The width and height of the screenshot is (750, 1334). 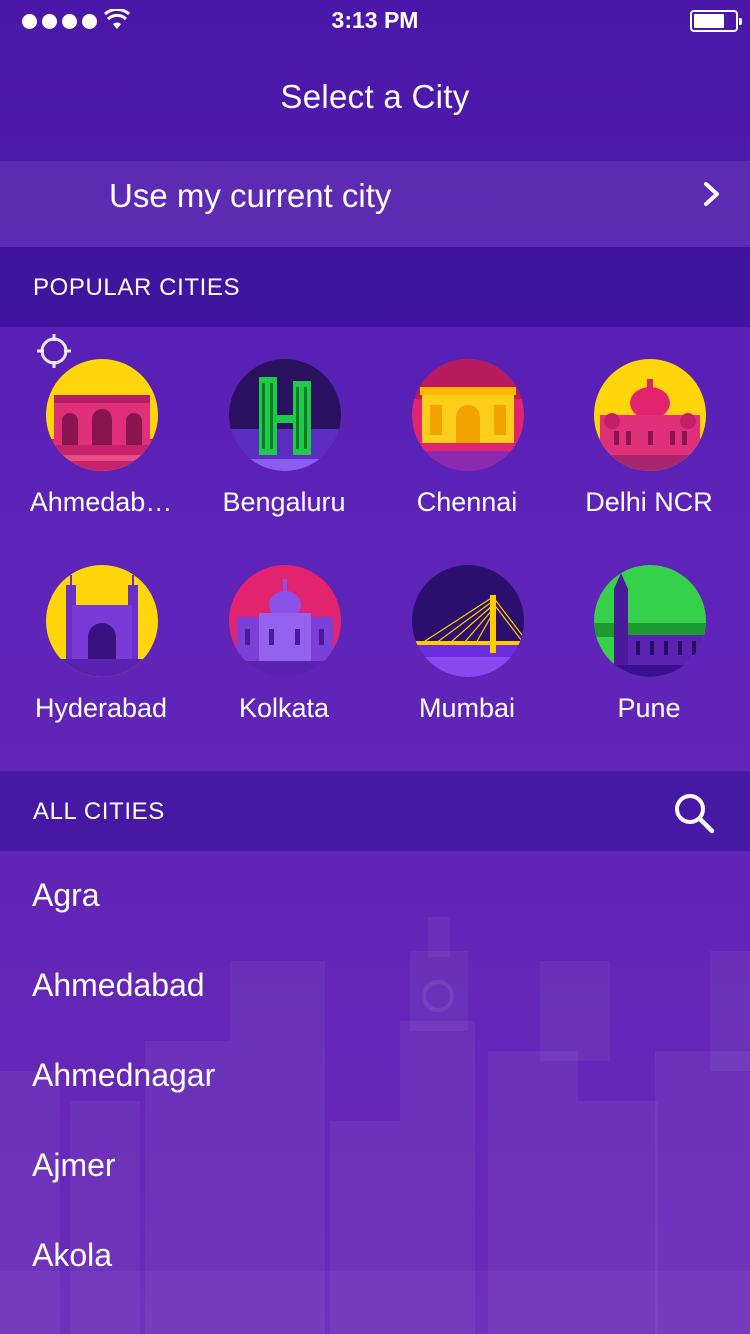 I want to click on bengaluru-landmark-icon, so click(x=285, y=415).